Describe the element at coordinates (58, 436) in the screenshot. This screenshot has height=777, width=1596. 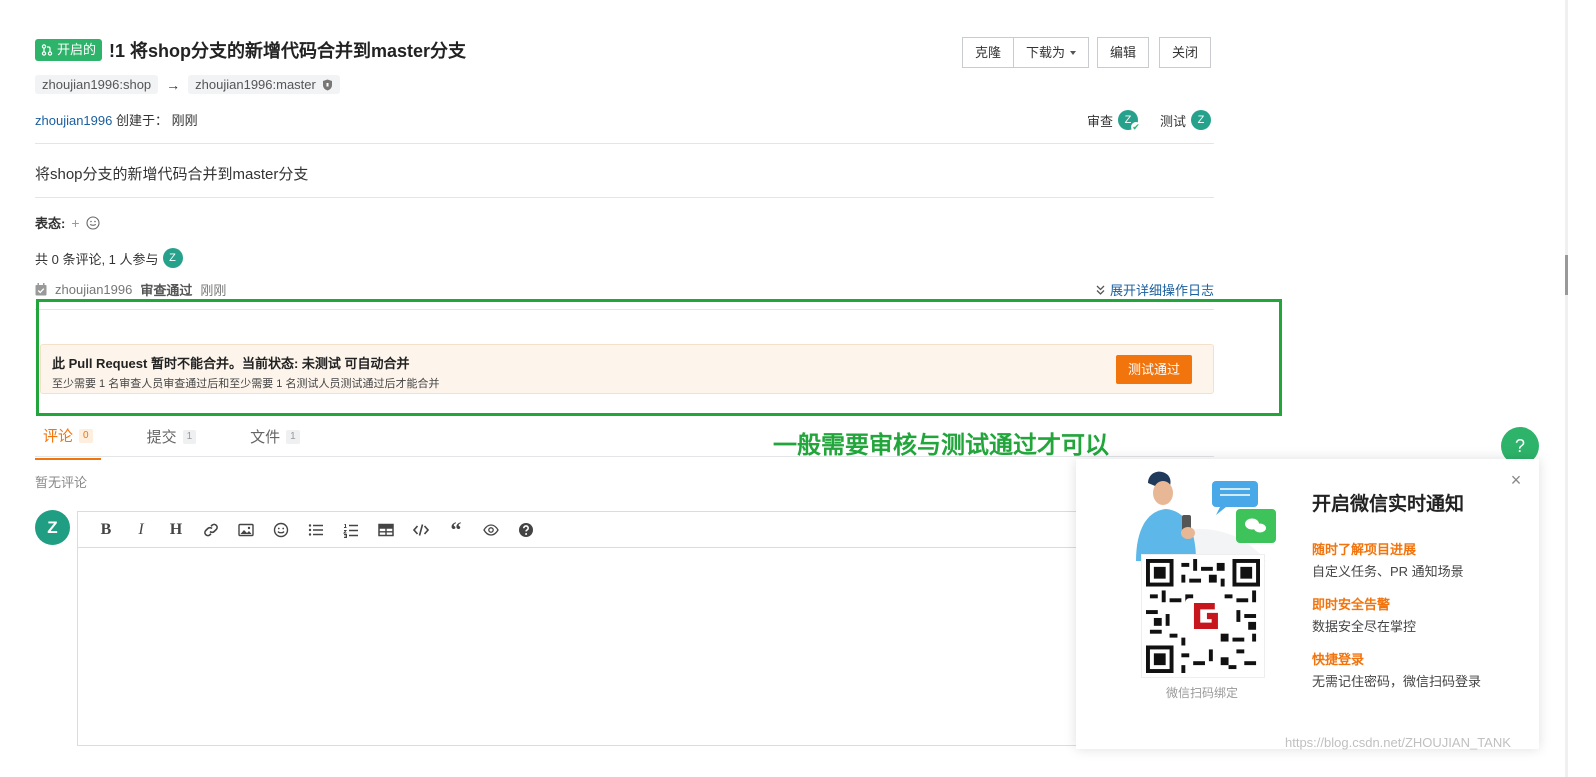
I see `tab-label: 评论` at that location.